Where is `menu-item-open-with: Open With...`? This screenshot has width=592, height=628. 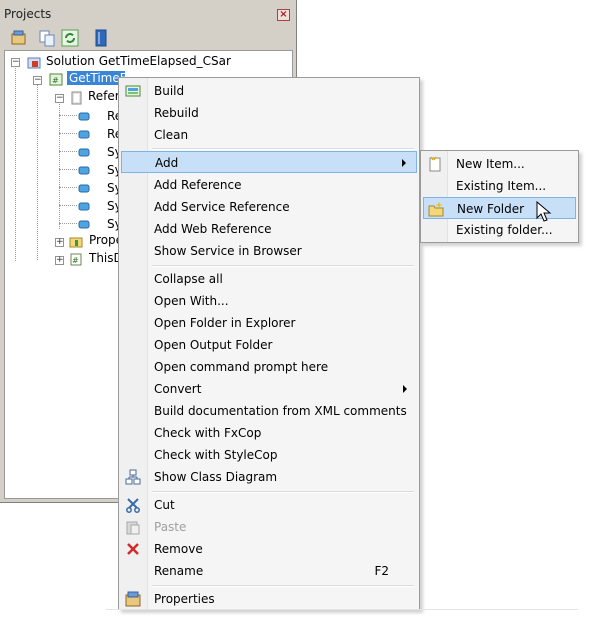 menu-item-open-with: Open With... is located at coordinates (269, 301).